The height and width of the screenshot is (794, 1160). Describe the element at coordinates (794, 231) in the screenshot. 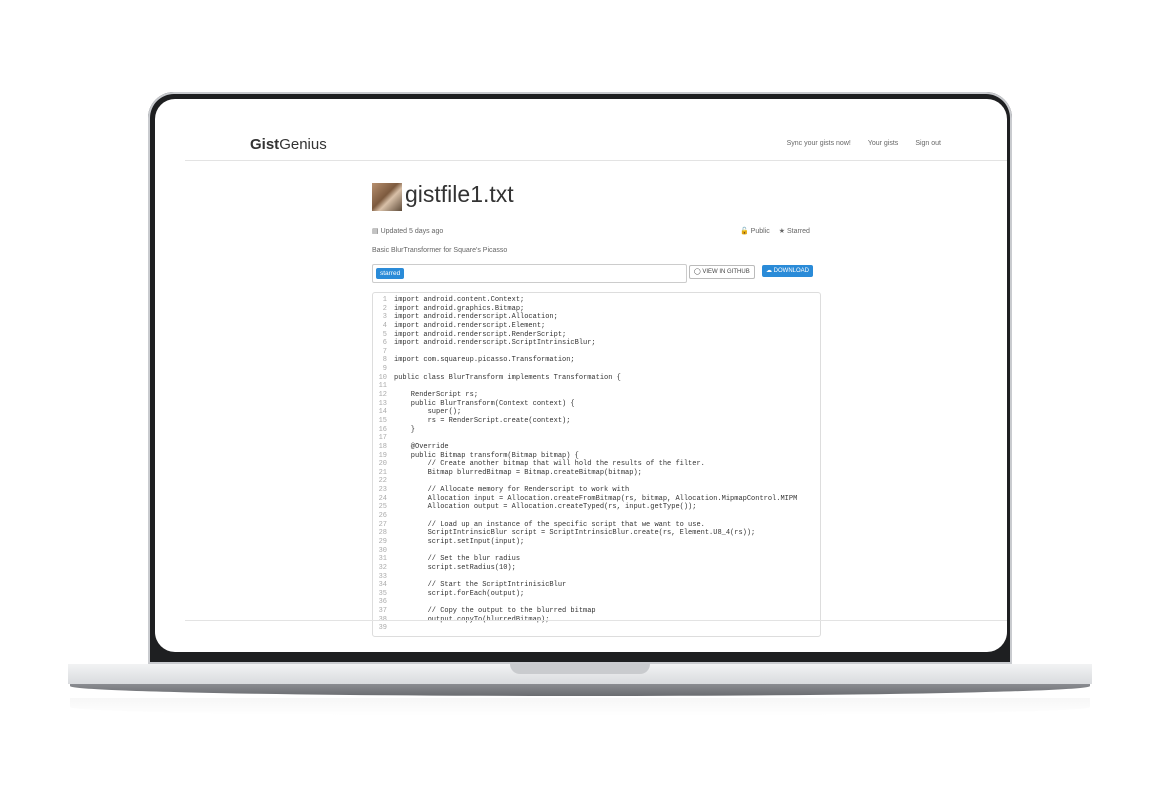

I see `starred-status: ★ Starred` at that location.